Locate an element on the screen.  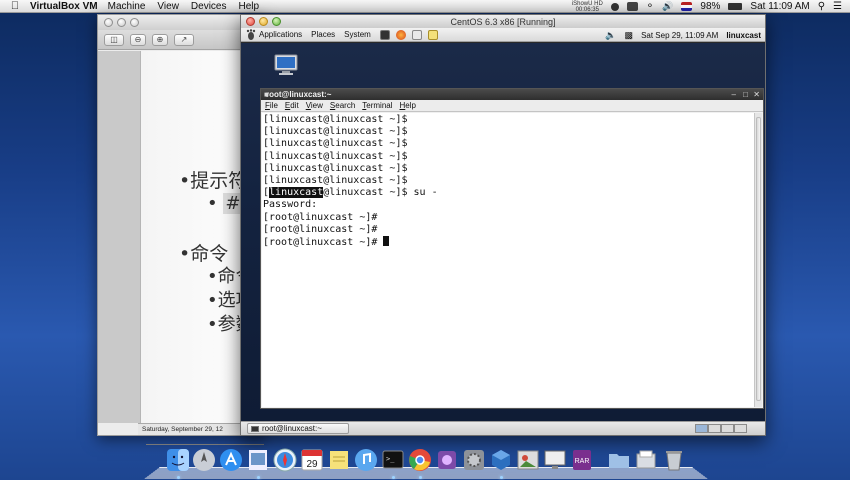
close-button is located at coordinates (108, 22).